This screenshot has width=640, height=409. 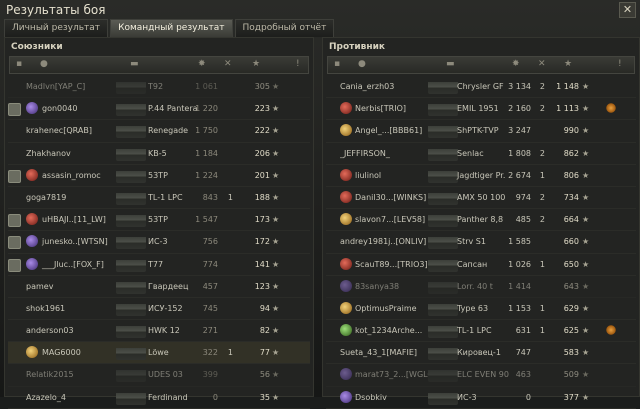 What do you see at coordinates (388, 153) in the screenshot?
I see `player-name: _JEFFIRSON_` at bounding box center [388, 153].